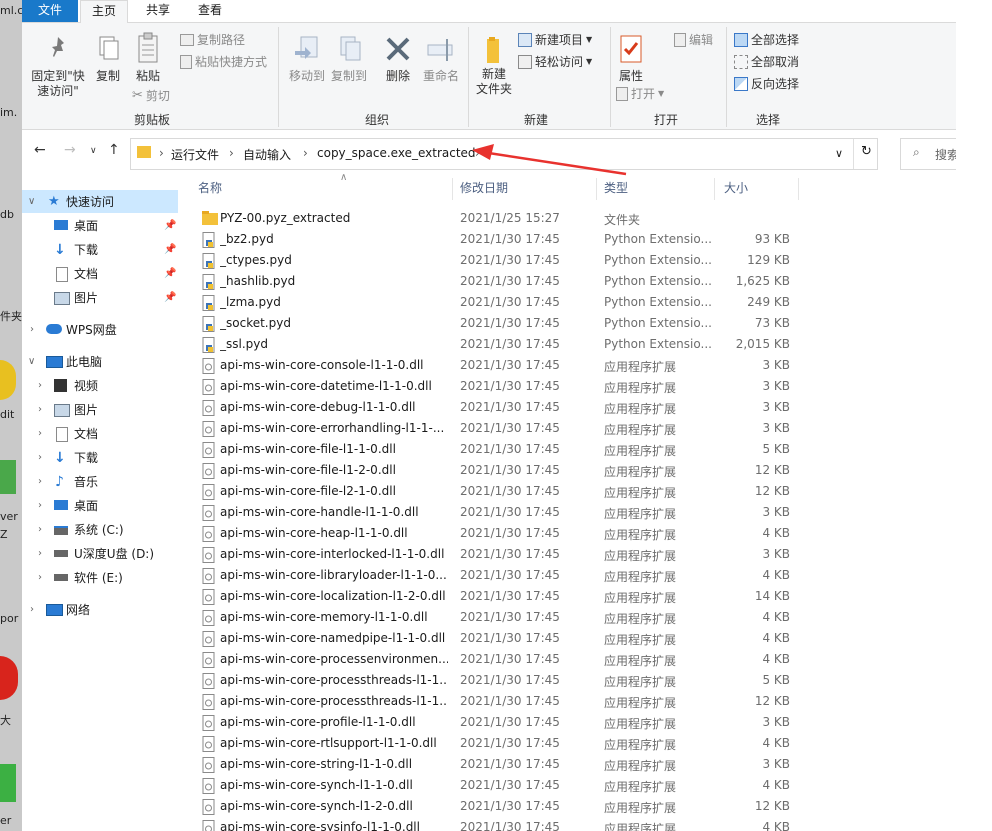 The image size is (992, 831). What do you see at coordinates (866, 151) in the screenshot?
I see `refresh-icon: ↻` at bounding box center [866, 151].